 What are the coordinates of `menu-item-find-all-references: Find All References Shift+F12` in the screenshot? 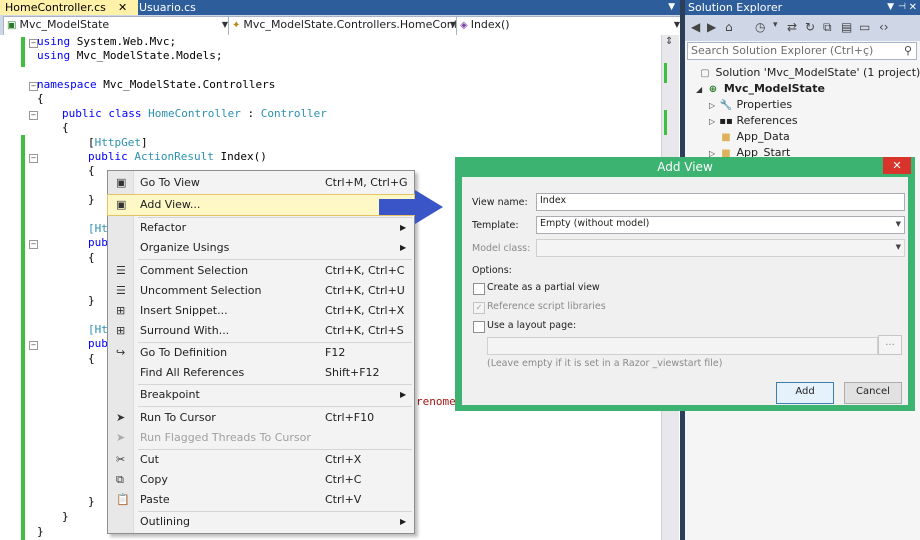 It's located at (261, 373).